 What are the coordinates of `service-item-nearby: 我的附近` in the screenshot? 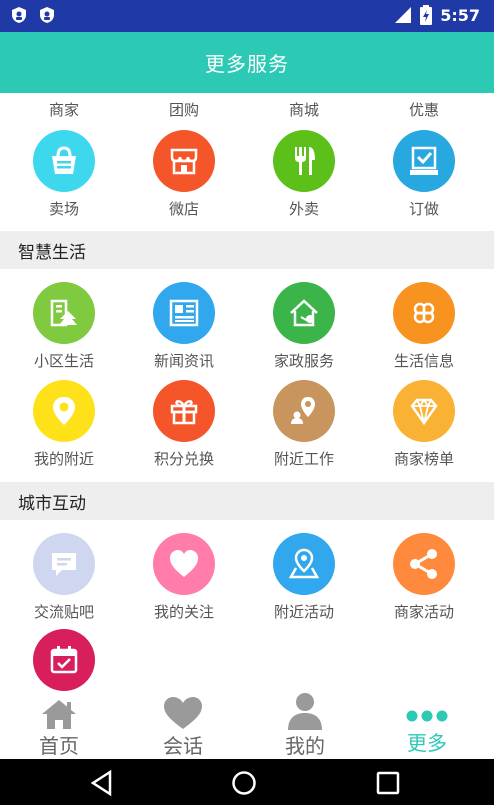 It's located at (64, 428).